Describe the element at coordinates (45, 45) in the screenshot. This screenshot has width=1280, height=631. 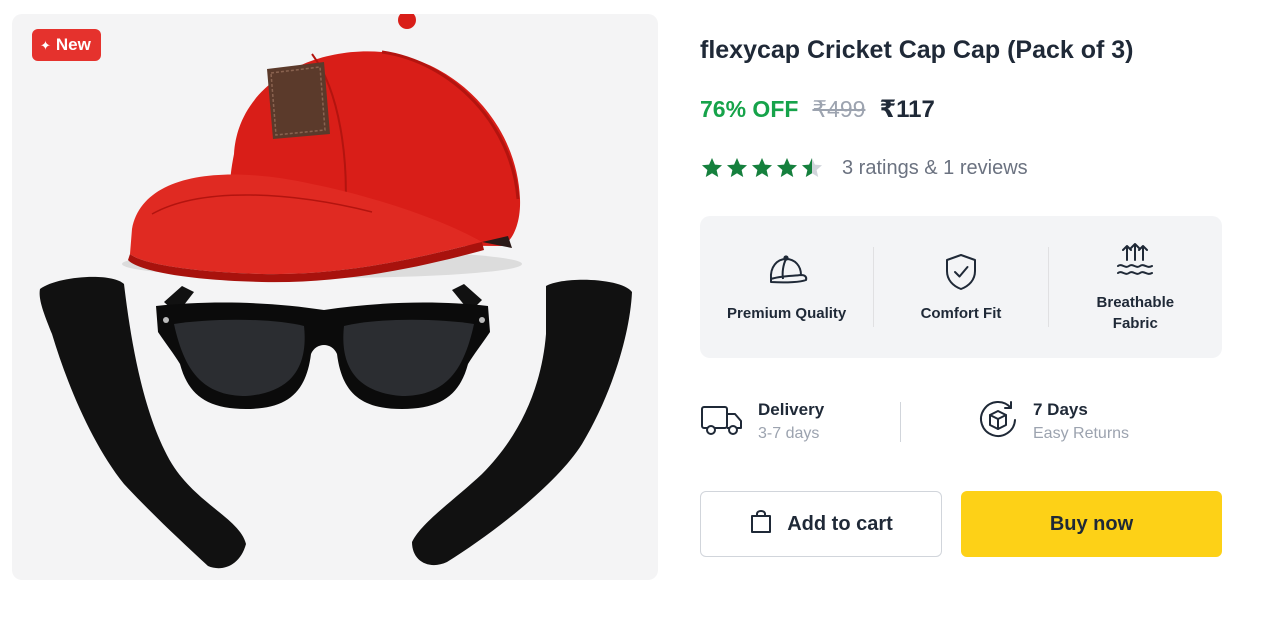
I see `sparkle-icon: ✦` at that location.